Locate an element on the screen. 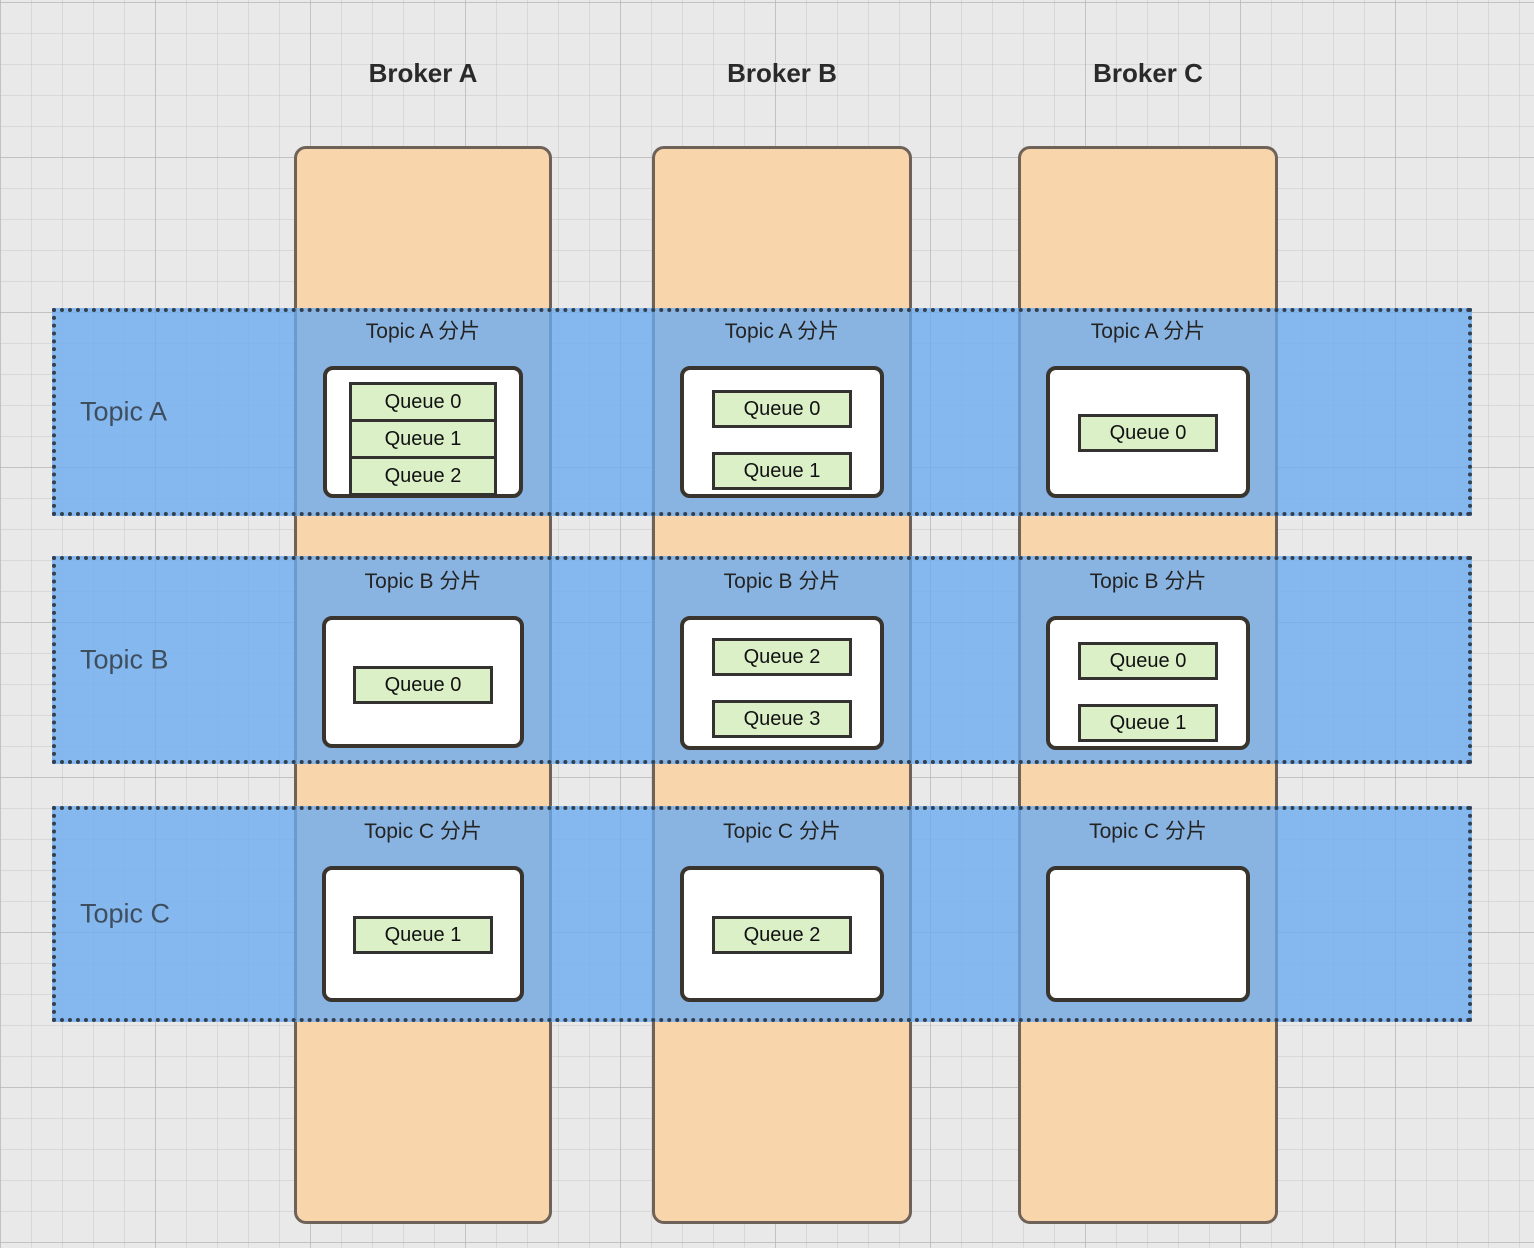 This screenshot has width=1534, height=1248. shard-topic-c-broker-a: Topic C 分片 Queue 1 is located at coordinates (423, 918).